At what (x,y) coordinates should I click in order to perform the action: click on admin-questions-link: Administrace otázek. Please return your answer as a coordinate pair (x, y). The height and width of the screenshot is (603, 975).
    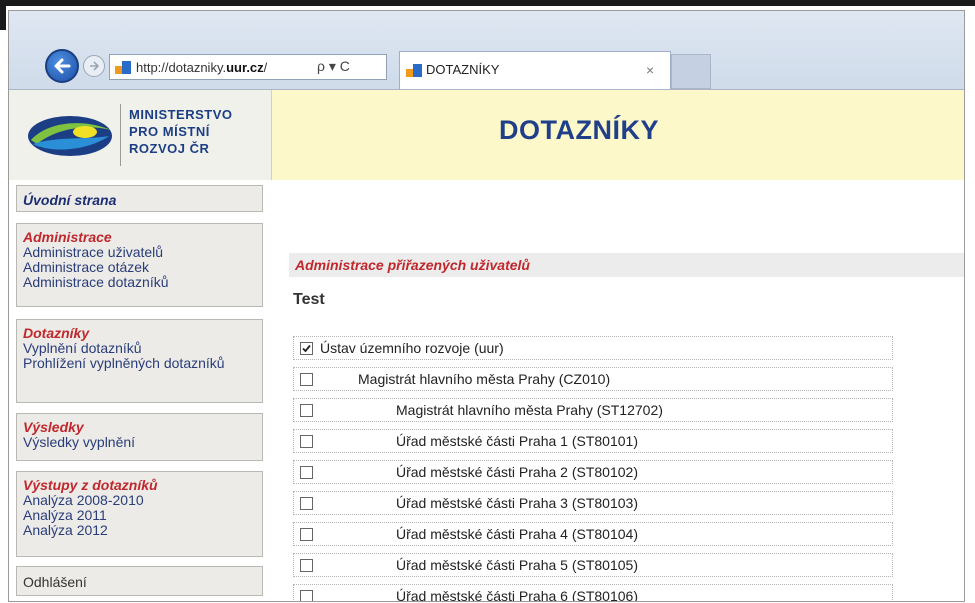
    Looking at the image, I should click on (139, 267).